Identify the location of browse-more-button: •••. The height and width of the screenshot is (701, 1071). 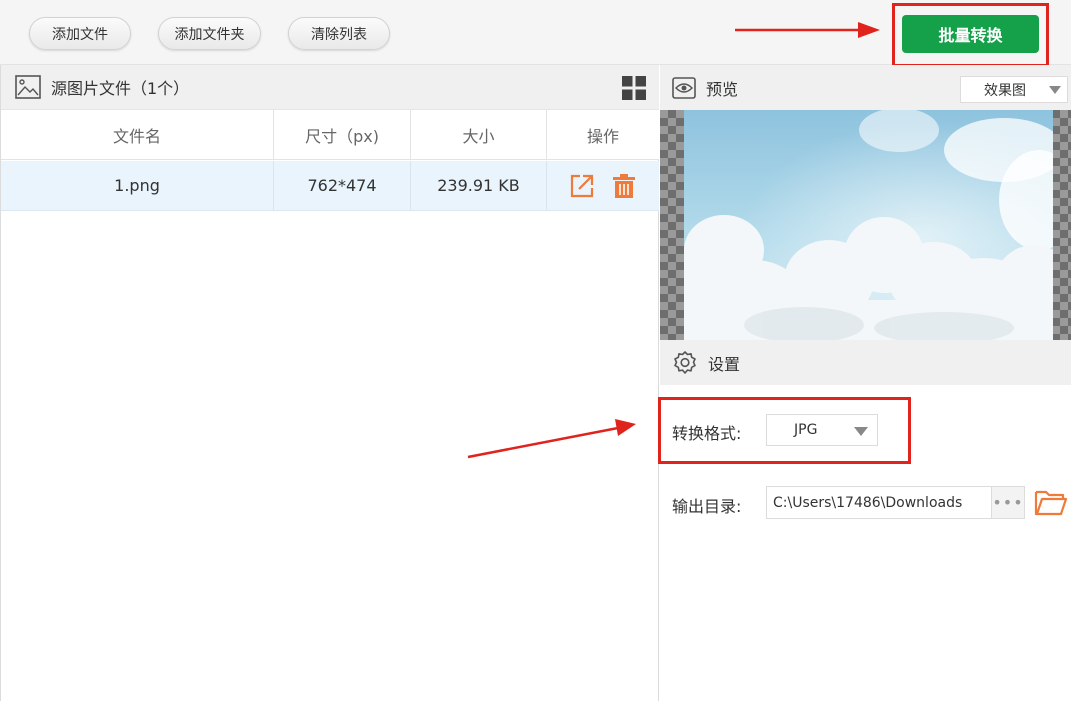
(1008, 502).